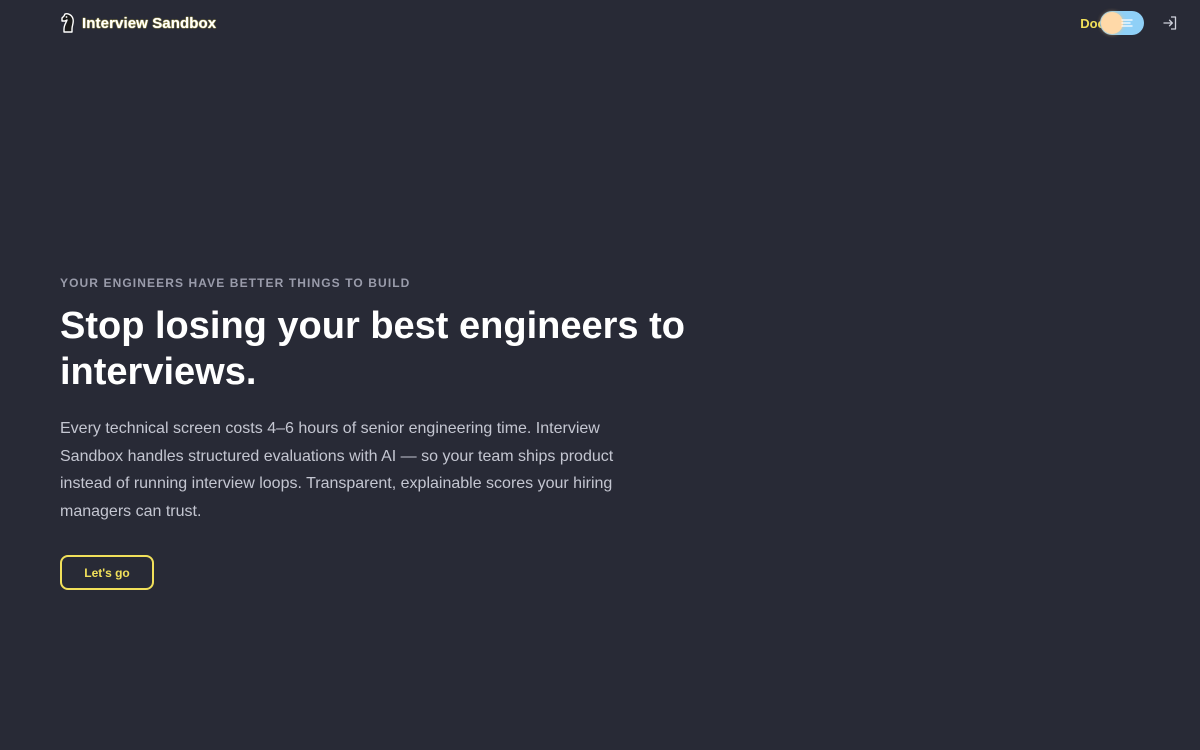 Image resolution: width=1200 pixels, height=750 pixels. I want to click on header-nav: Docs, so click(1130, 23).